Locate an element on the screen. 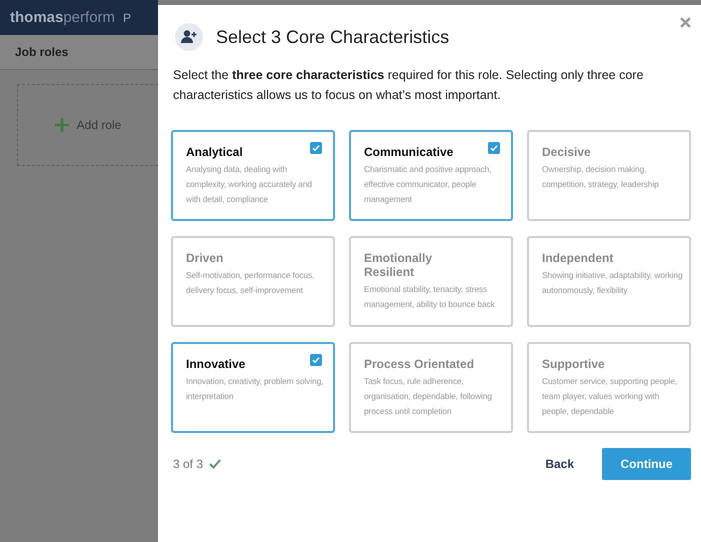 This screenshot has height=542, width=701. nav-item: P is located at coordinates (127, 17).